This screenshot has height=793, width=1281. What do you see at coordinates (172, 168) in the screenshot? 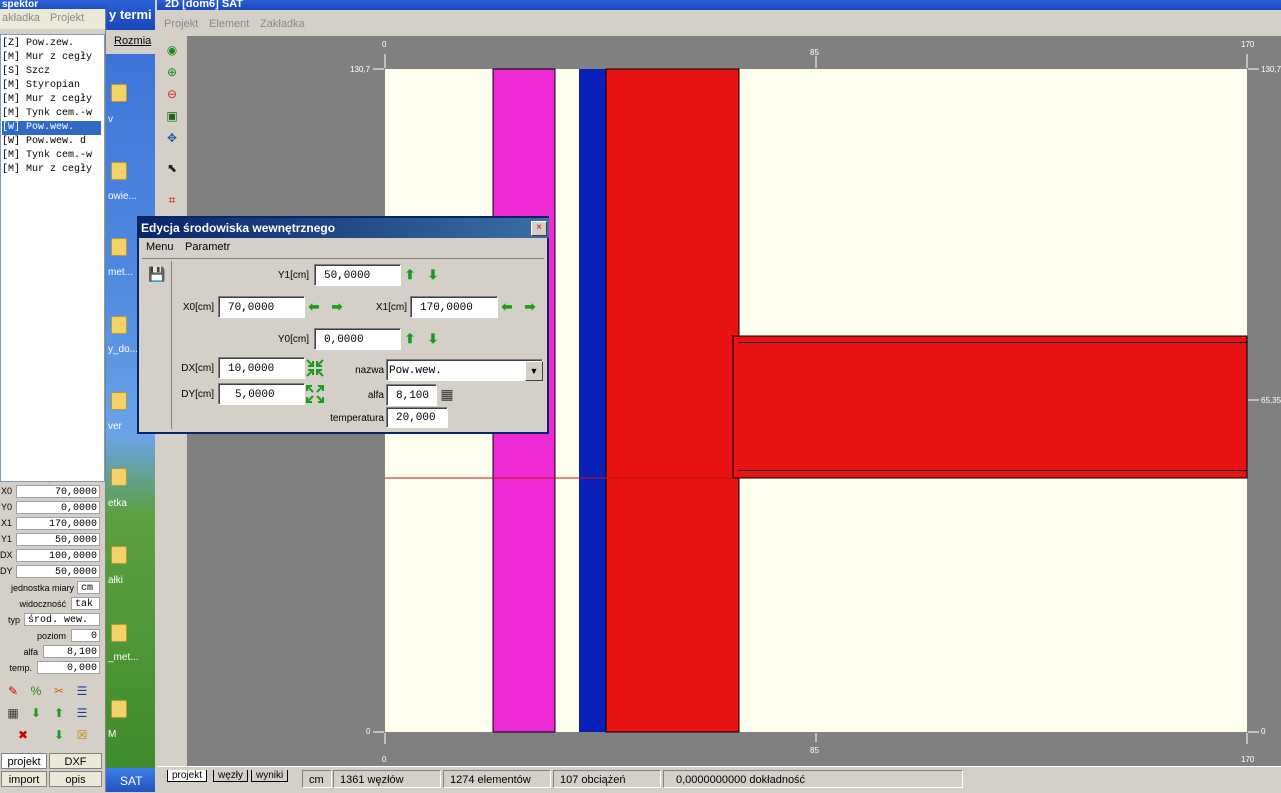
I see `select-pointer-icon: ⬉` at bounding box center [172, 168].